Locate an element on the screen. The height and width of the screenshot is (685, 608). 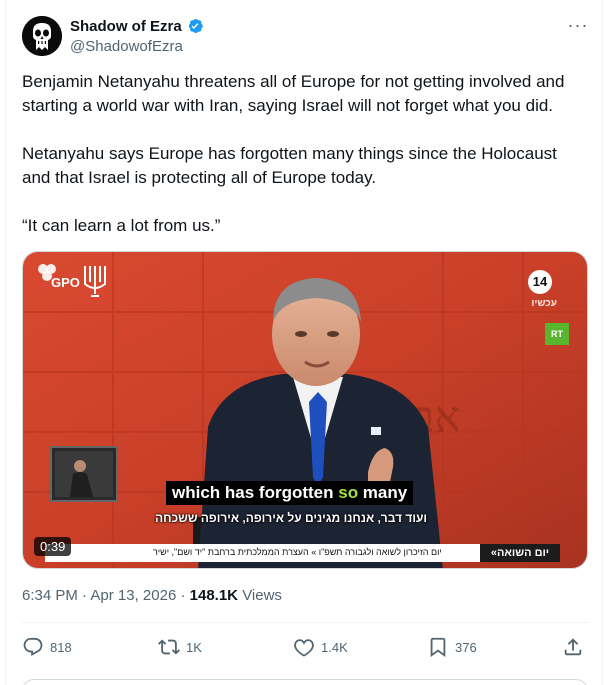
reply-button: 818 is located at coordinates (47, 647).